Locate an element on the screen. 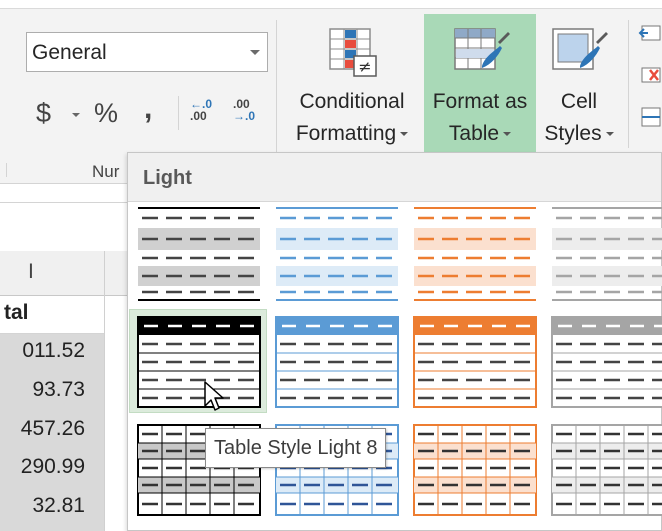  decrease-decimal-button: .00 →.0 is located at coordinates (244, 110).